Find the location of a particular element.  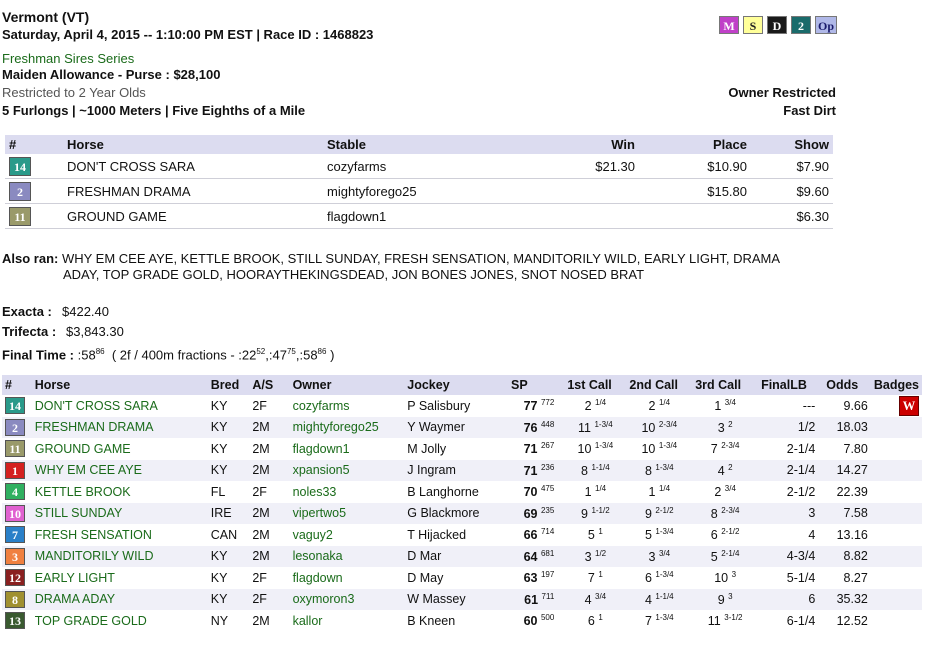

result-jockey: D Mar is located at coordinates (456, 556).